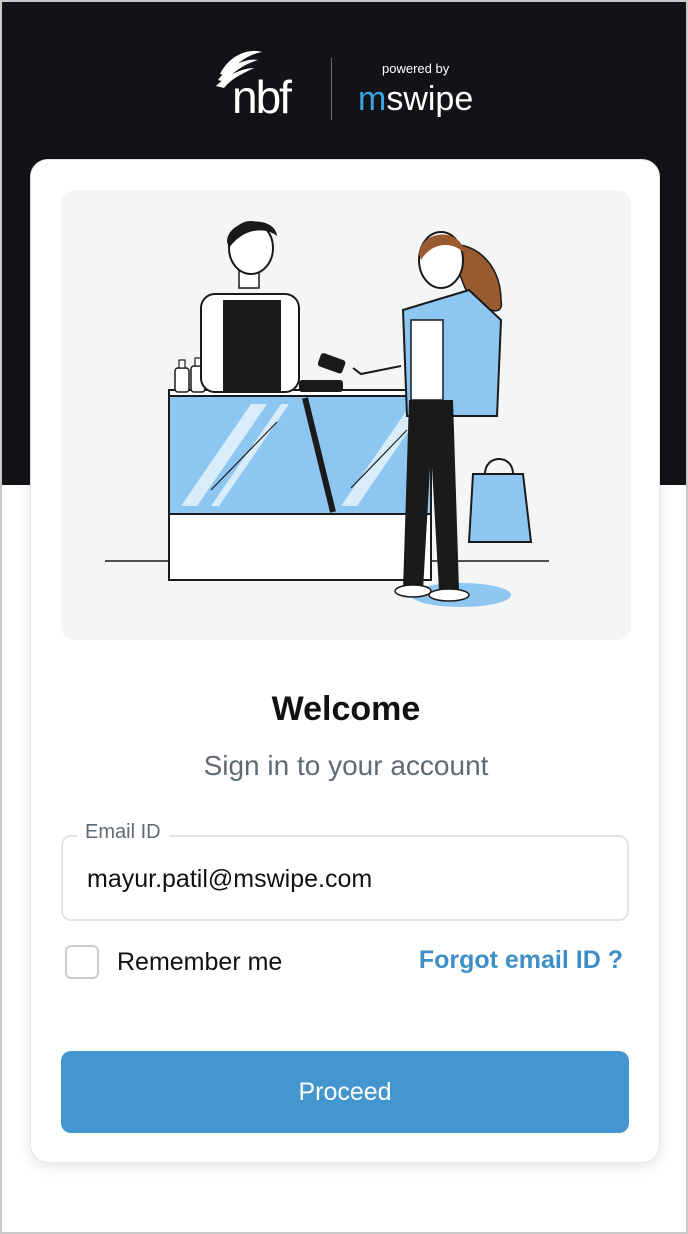 Image resolution: width=688 pixels, height=1234 pixels. I want to click on forgot-email-link: Forgot email ID ?, so click(521, 960).